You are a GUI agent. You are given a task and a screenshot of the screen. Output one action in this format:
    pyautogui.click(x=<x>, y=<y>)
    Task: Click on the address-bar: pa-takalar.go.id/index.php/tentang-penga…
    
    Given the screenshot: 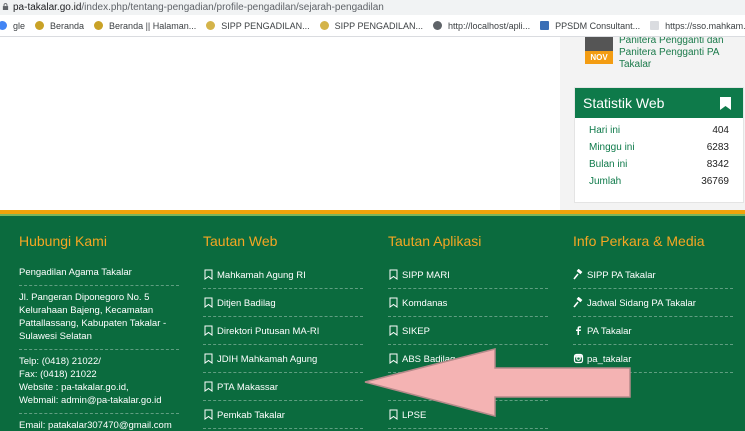 What is the action you would take?
    pyautogui.click(x=372, y=7)
    